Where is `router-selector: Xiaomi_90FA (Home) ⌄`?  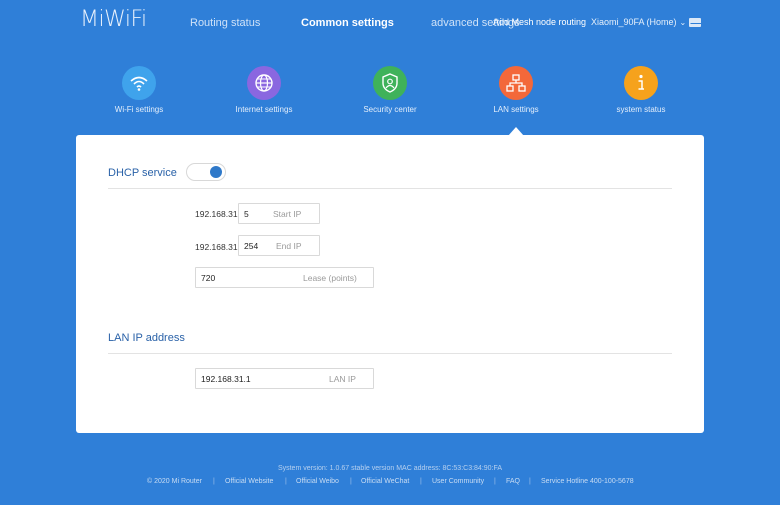 router-selector: Xiaomi_90FA (Home) ⌄ is located at coordinates (638, 22).